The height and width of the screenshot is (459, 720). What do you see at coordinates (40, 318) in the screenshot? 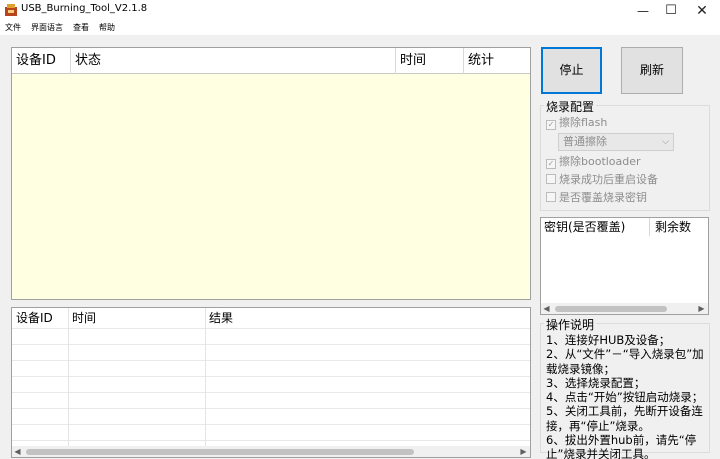
I see `log-column-device-id: 设备ID` at bounding box center [40, 318].